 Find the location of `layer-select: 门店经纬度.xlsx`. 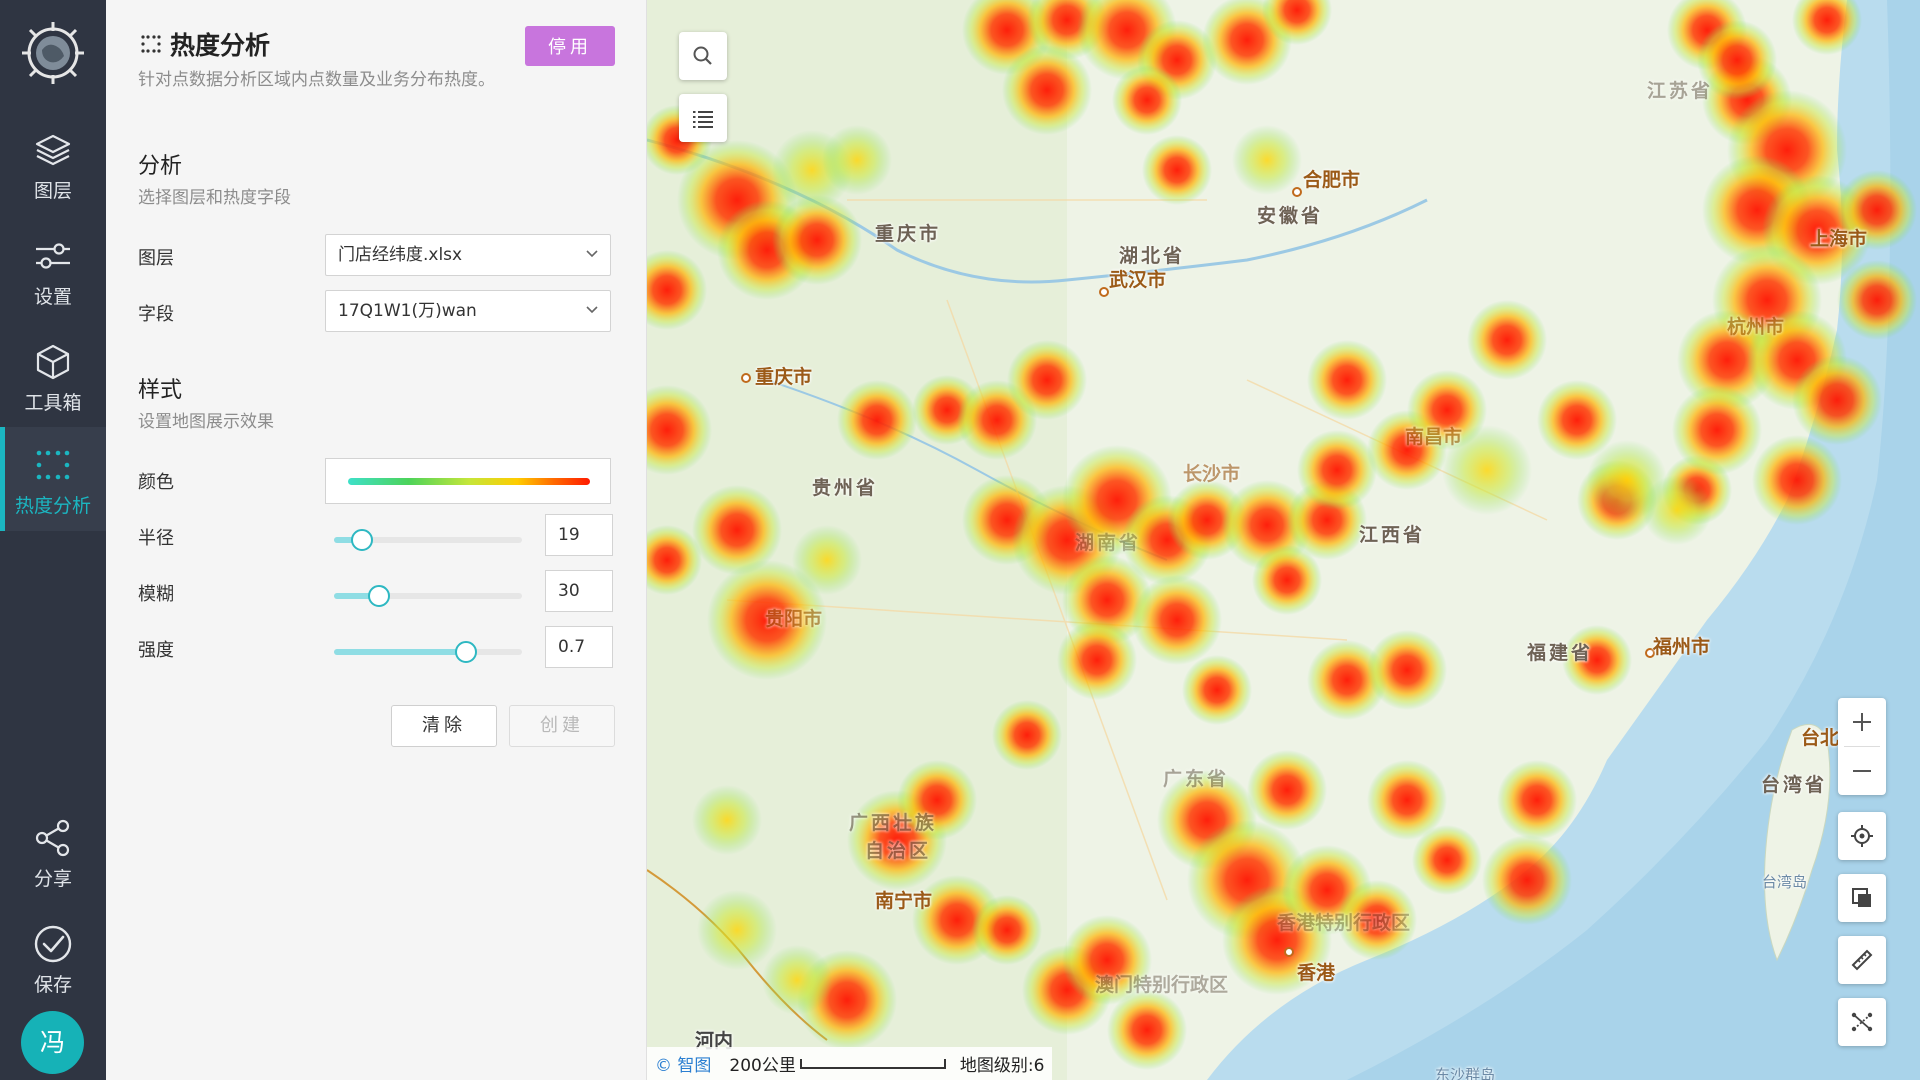

layer-select: 门店经纬度.xlsx is located at coordinates (468, 255).